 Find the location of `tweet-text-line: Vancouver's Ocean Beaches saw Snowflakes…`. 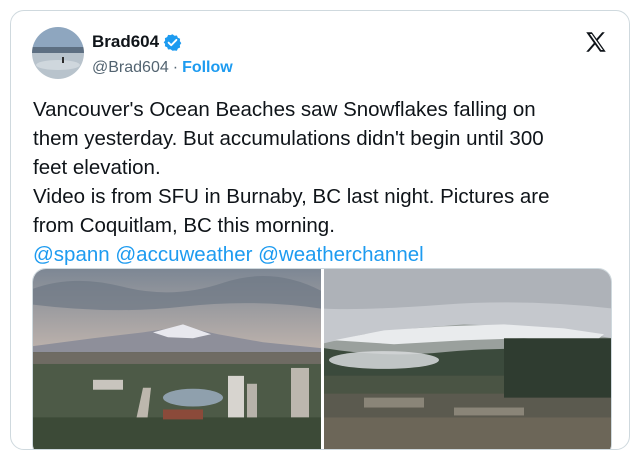

tweet-text-line: Vancouver's Ocean Beaches saw Snowflakes… is located at coordinates (284, 109).